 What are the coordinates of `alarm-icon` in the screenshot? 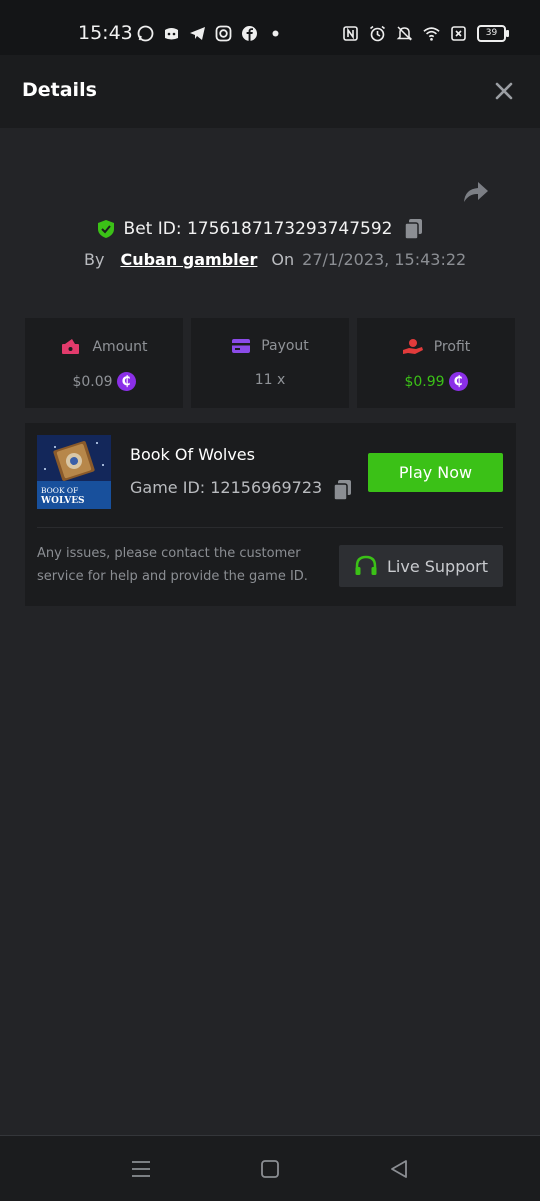 It's located at (377, 33).